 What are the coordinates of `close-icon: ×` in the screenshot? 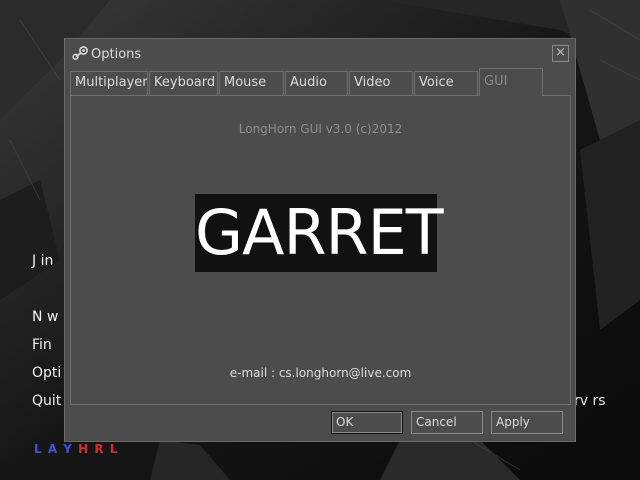 It's located at (560, 52).